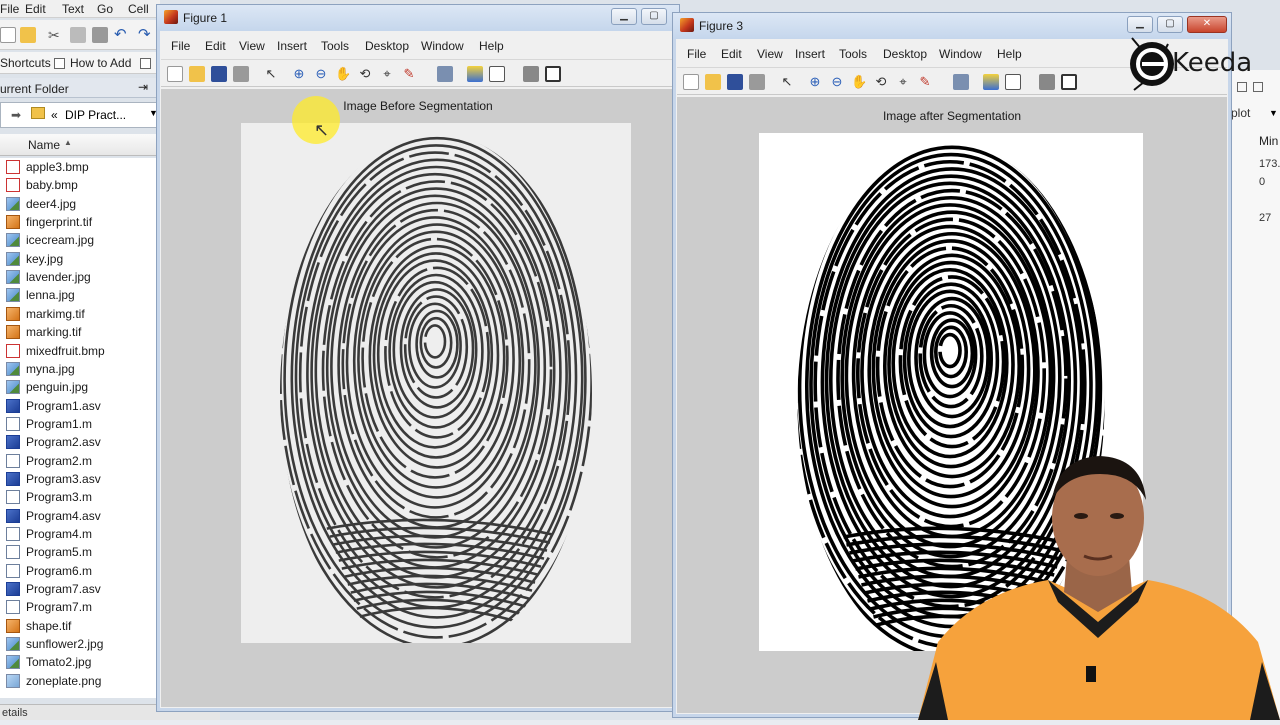  Describe the element at coordinates (56, 35) in the screenshot. I see `cut-icon: ✂` at that location.